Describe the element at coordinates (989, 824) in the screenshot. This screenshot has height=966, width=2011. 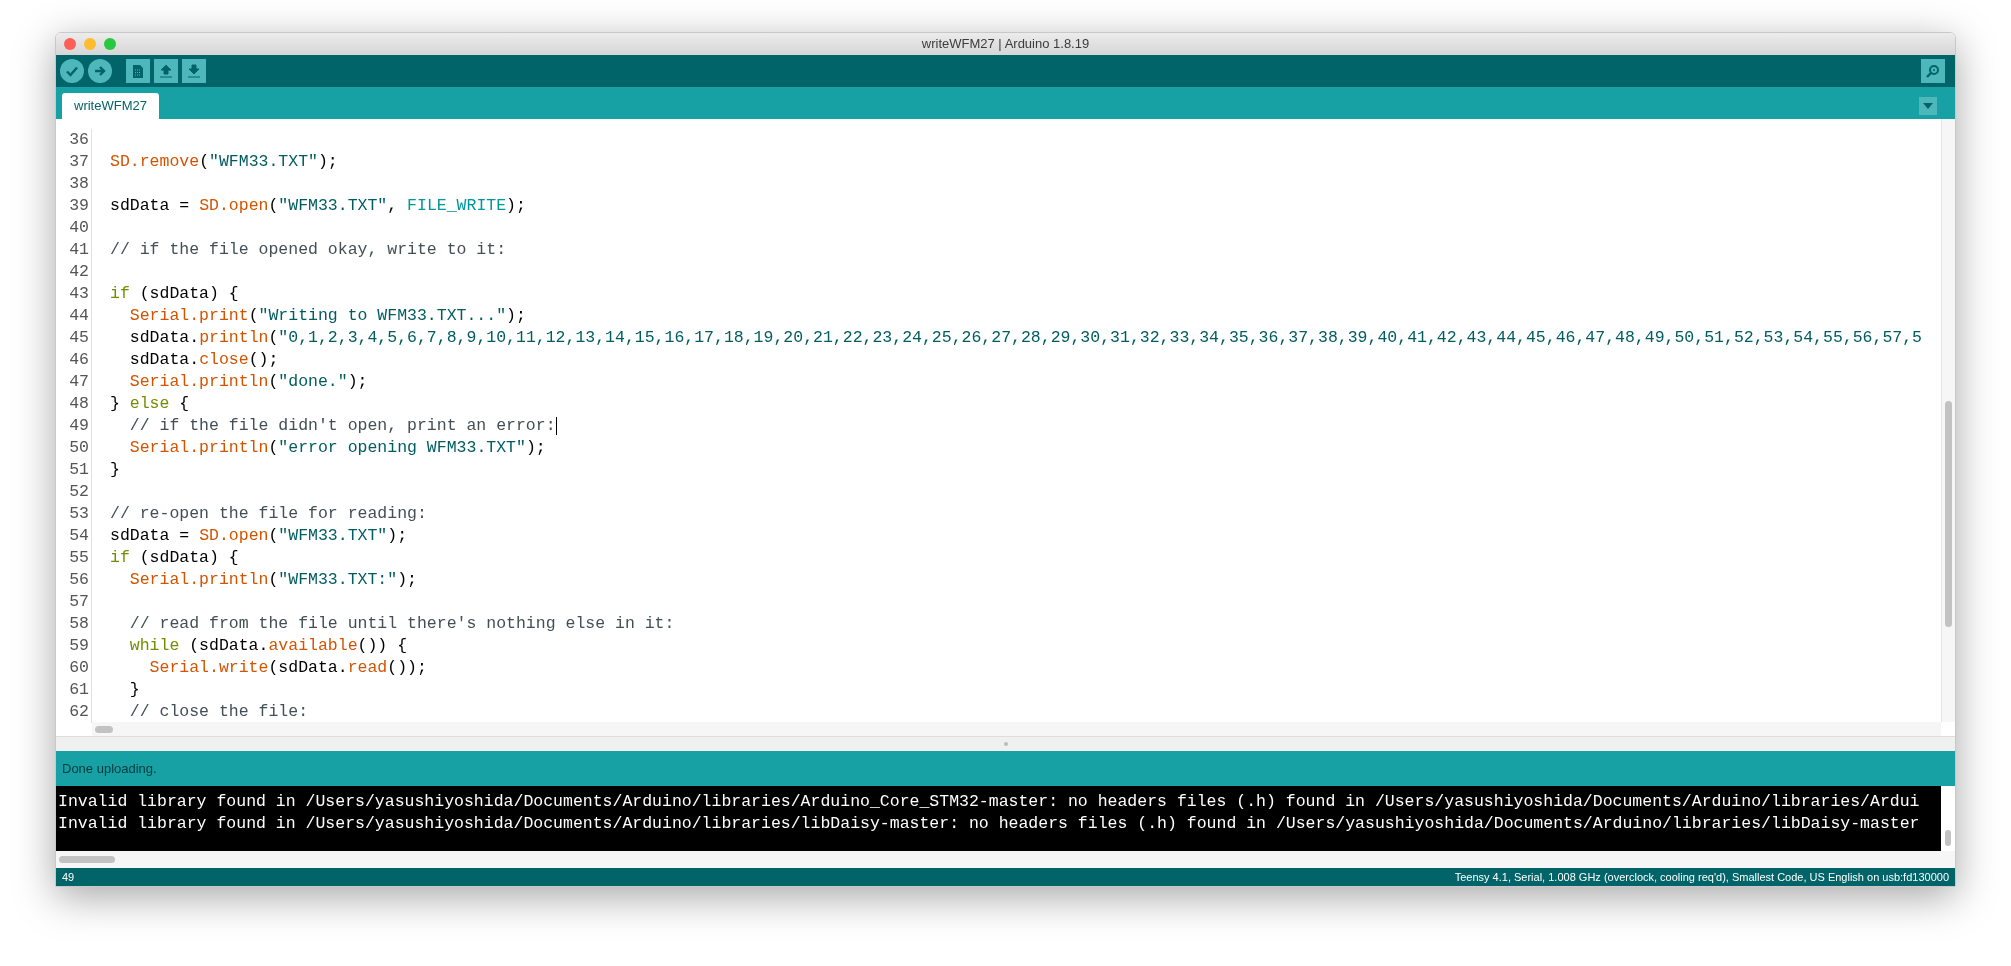
I see `console-line: Invalid library found in /Users/yasushiyoshida/Documents/Arduino/libraries/libDaisy-master: no headers files (.h) found in /Users/yasushiyoshida/Documents/Arduino/libraries/libDaisy-master` at that location.